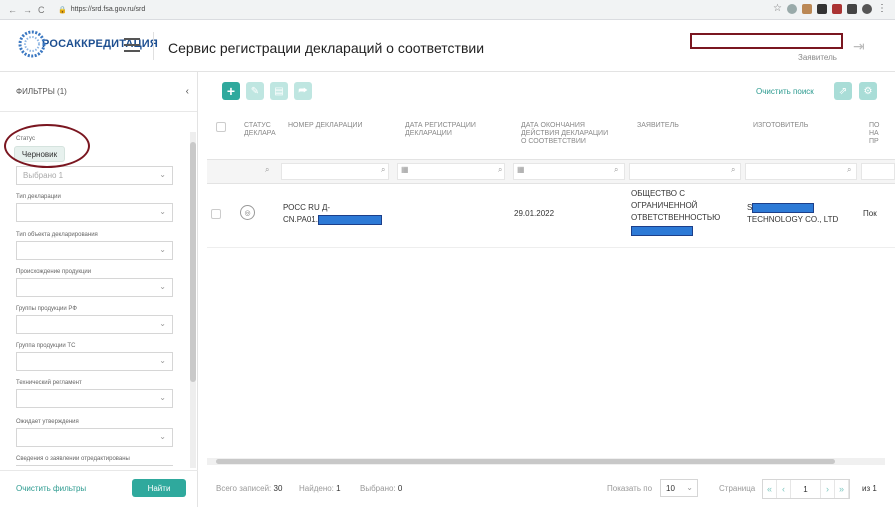 The width and height of the screenshot is (895, 507). Describe the element at coordinates (216, 214) in the screenshot. I see `row-checkbox` at that location.